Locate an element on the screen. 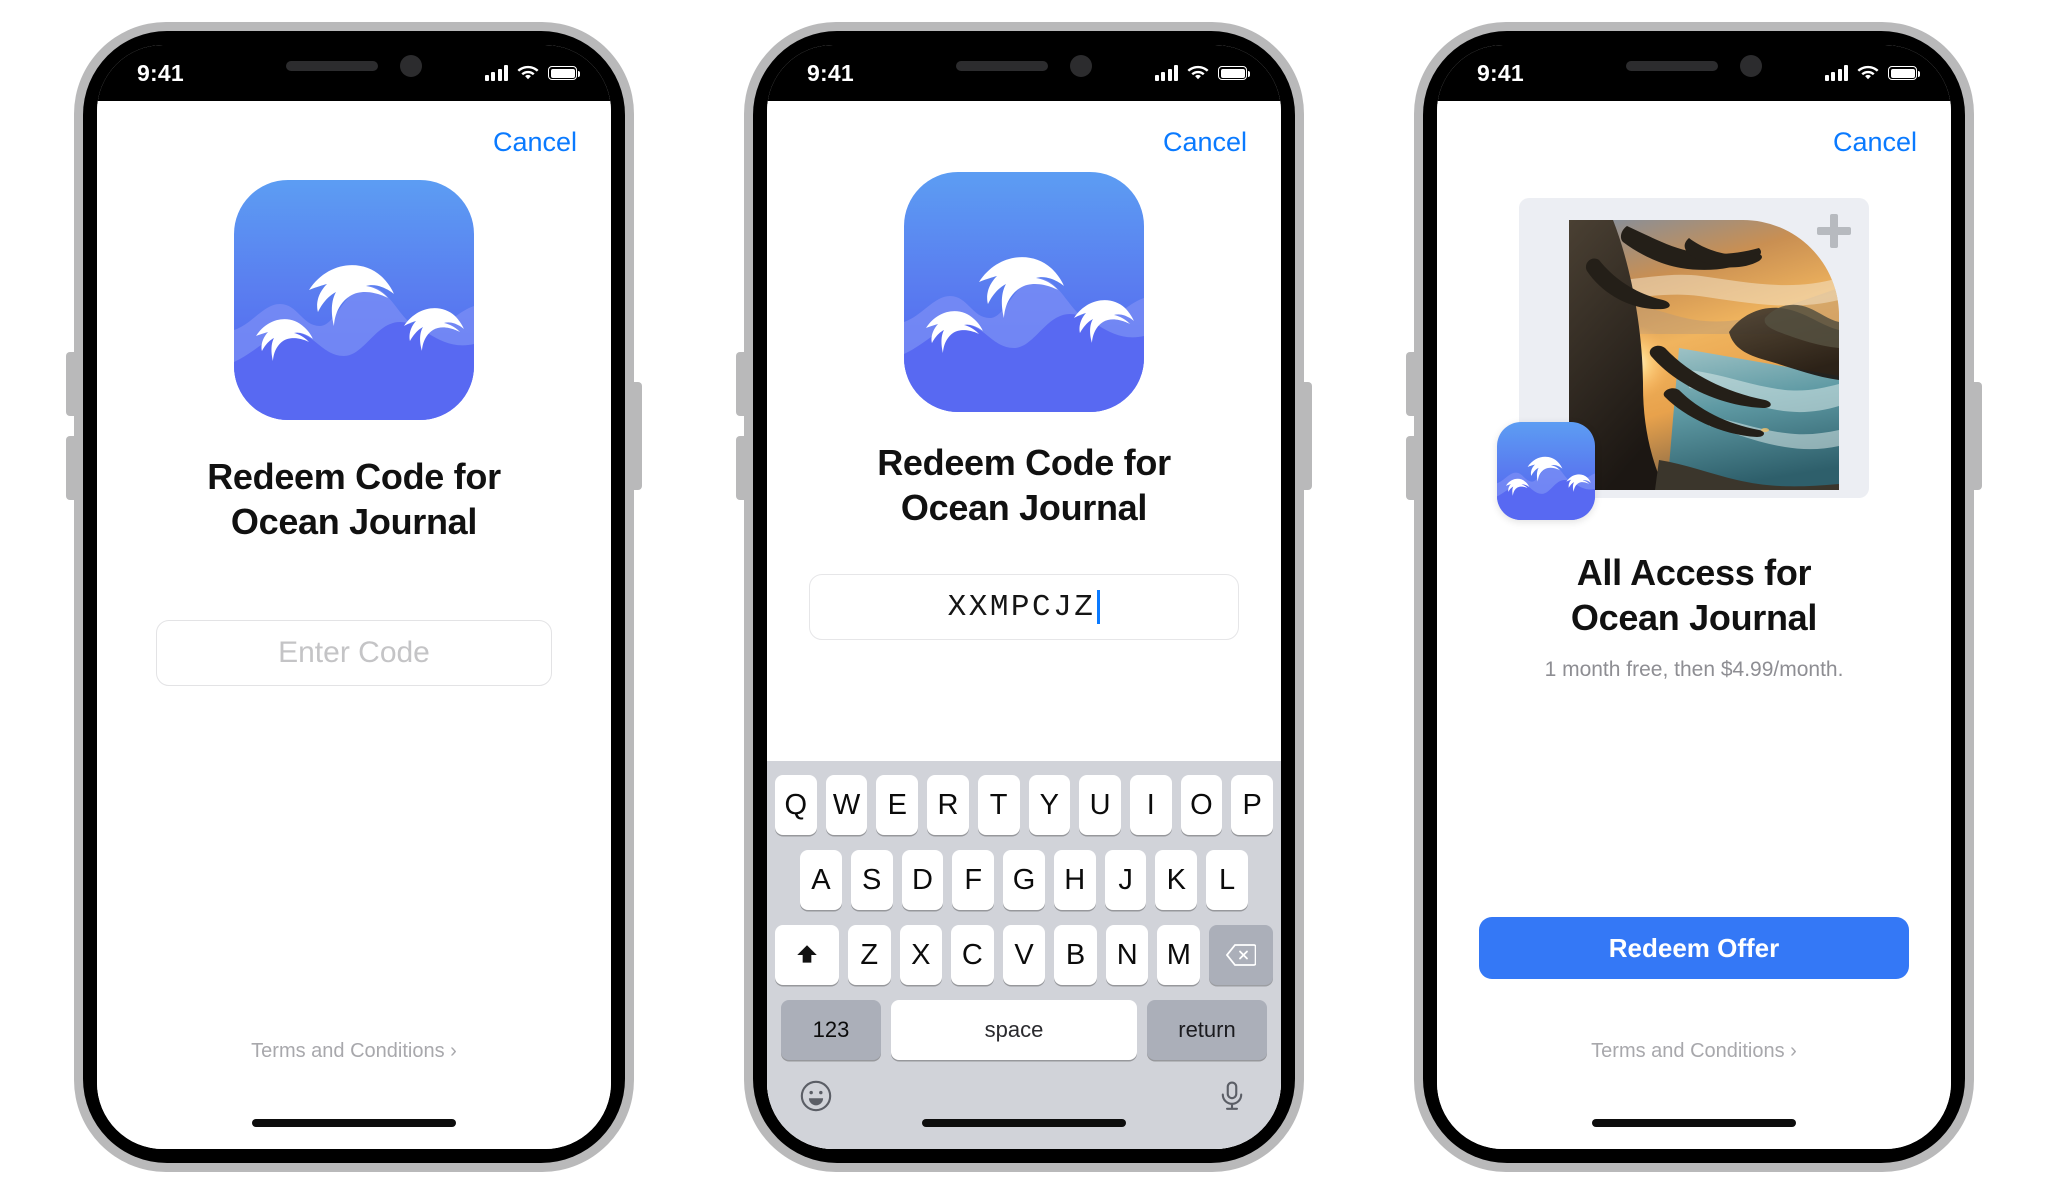 The width and height of the screenshot is (2048, 1194). key-u: U is located at coordinates (1100, 805).